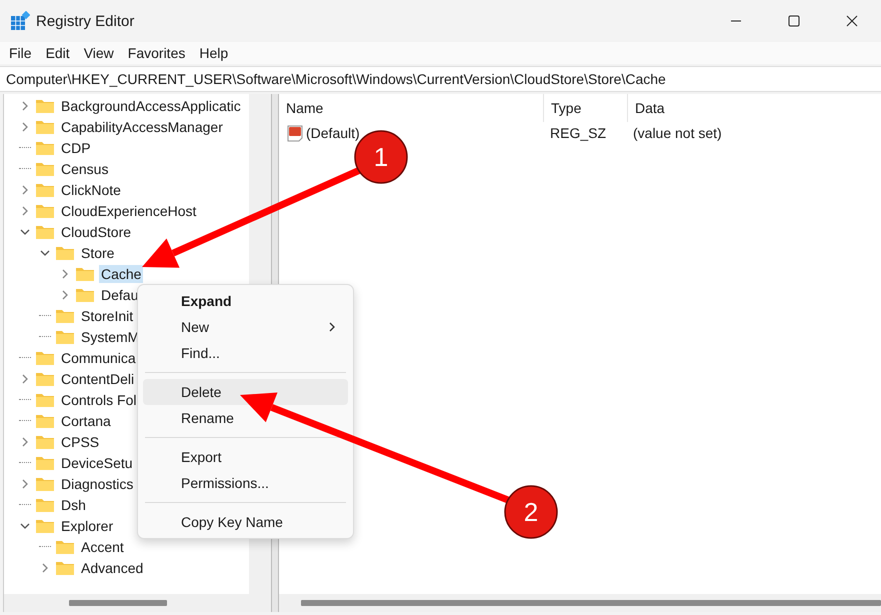 This screenshot has width=881, height=615. Describe the element at coordinates (531, 512) in the screenshot. I see `step-badge: 2` at that location.